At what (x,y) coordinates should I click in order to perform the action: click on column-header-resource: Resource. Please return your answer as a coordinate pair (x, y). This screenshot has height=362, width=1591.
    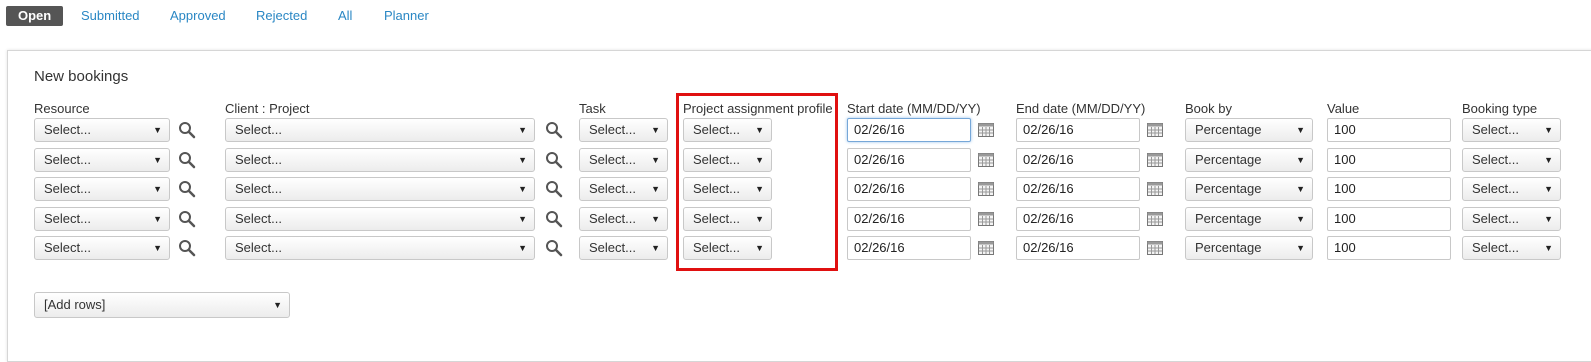
    Looking at the image, I should click on (62, 108).